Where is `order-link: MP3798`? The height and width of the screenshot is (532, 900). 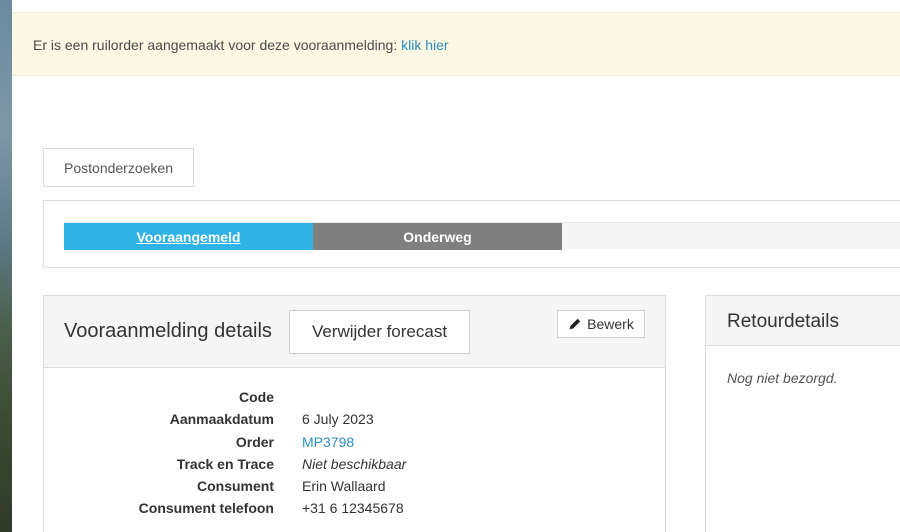 order-link: MP3798 is located at coordinates (328, 442).